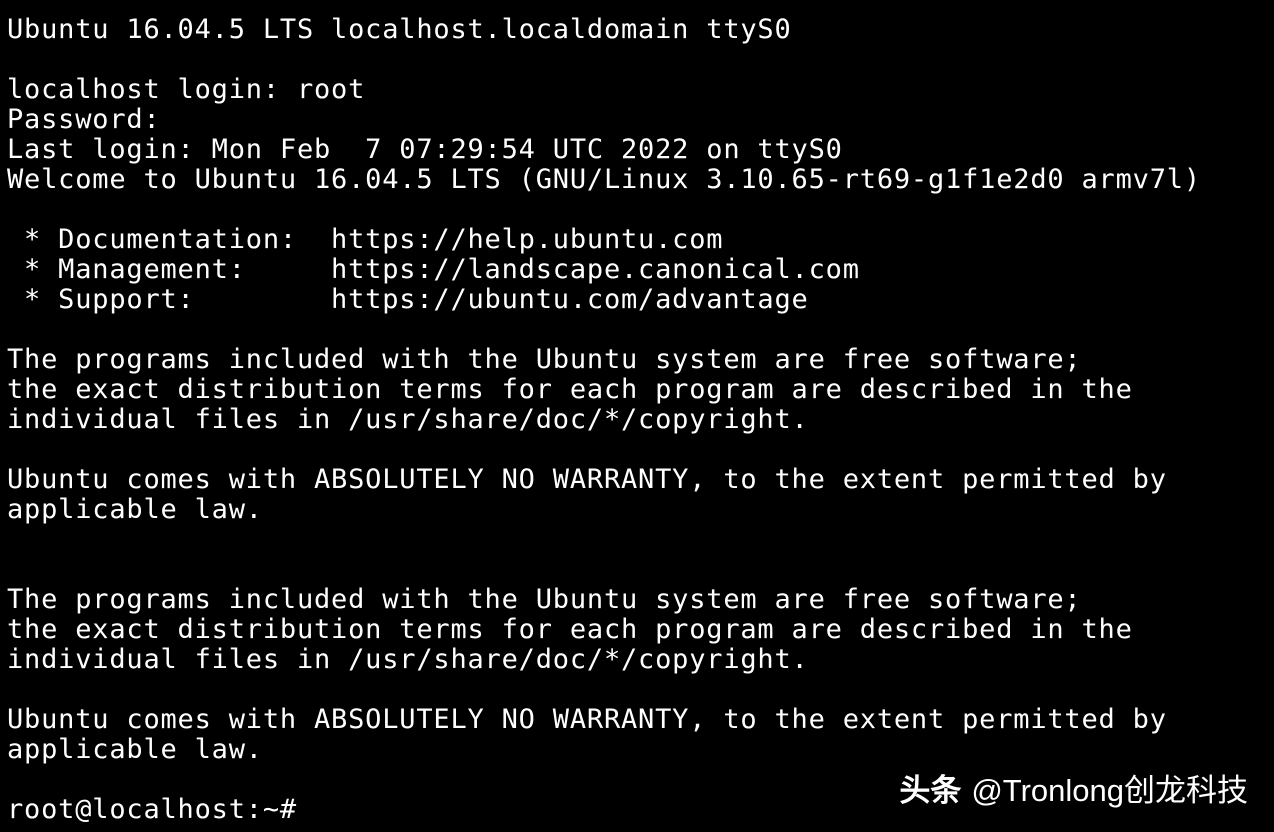 The height and width of the screenshot is (832, 1274). What do you see at coordinates (84, 119) in the screenshot?
I see `terminal-line: Password:` at bounding box center [84, 119].